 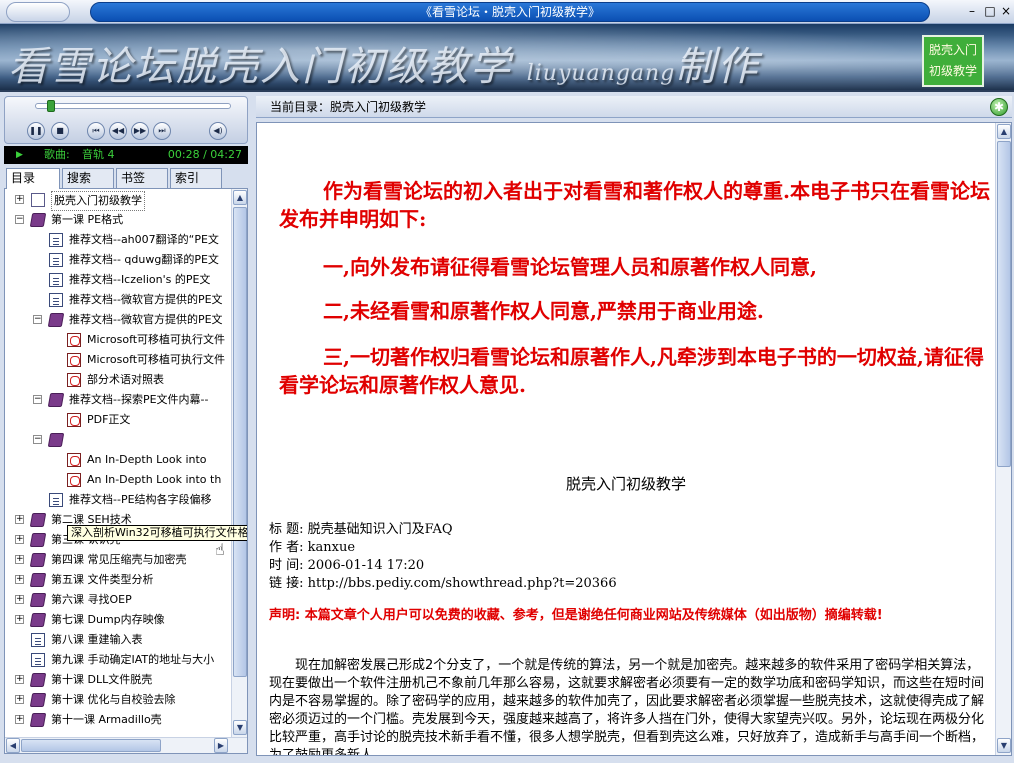 What do you see at coordinates (117, 720) in the screenshot?
I see `tree-item: + 第十一课 Armadillo壳` at bounding box center [117, 720].